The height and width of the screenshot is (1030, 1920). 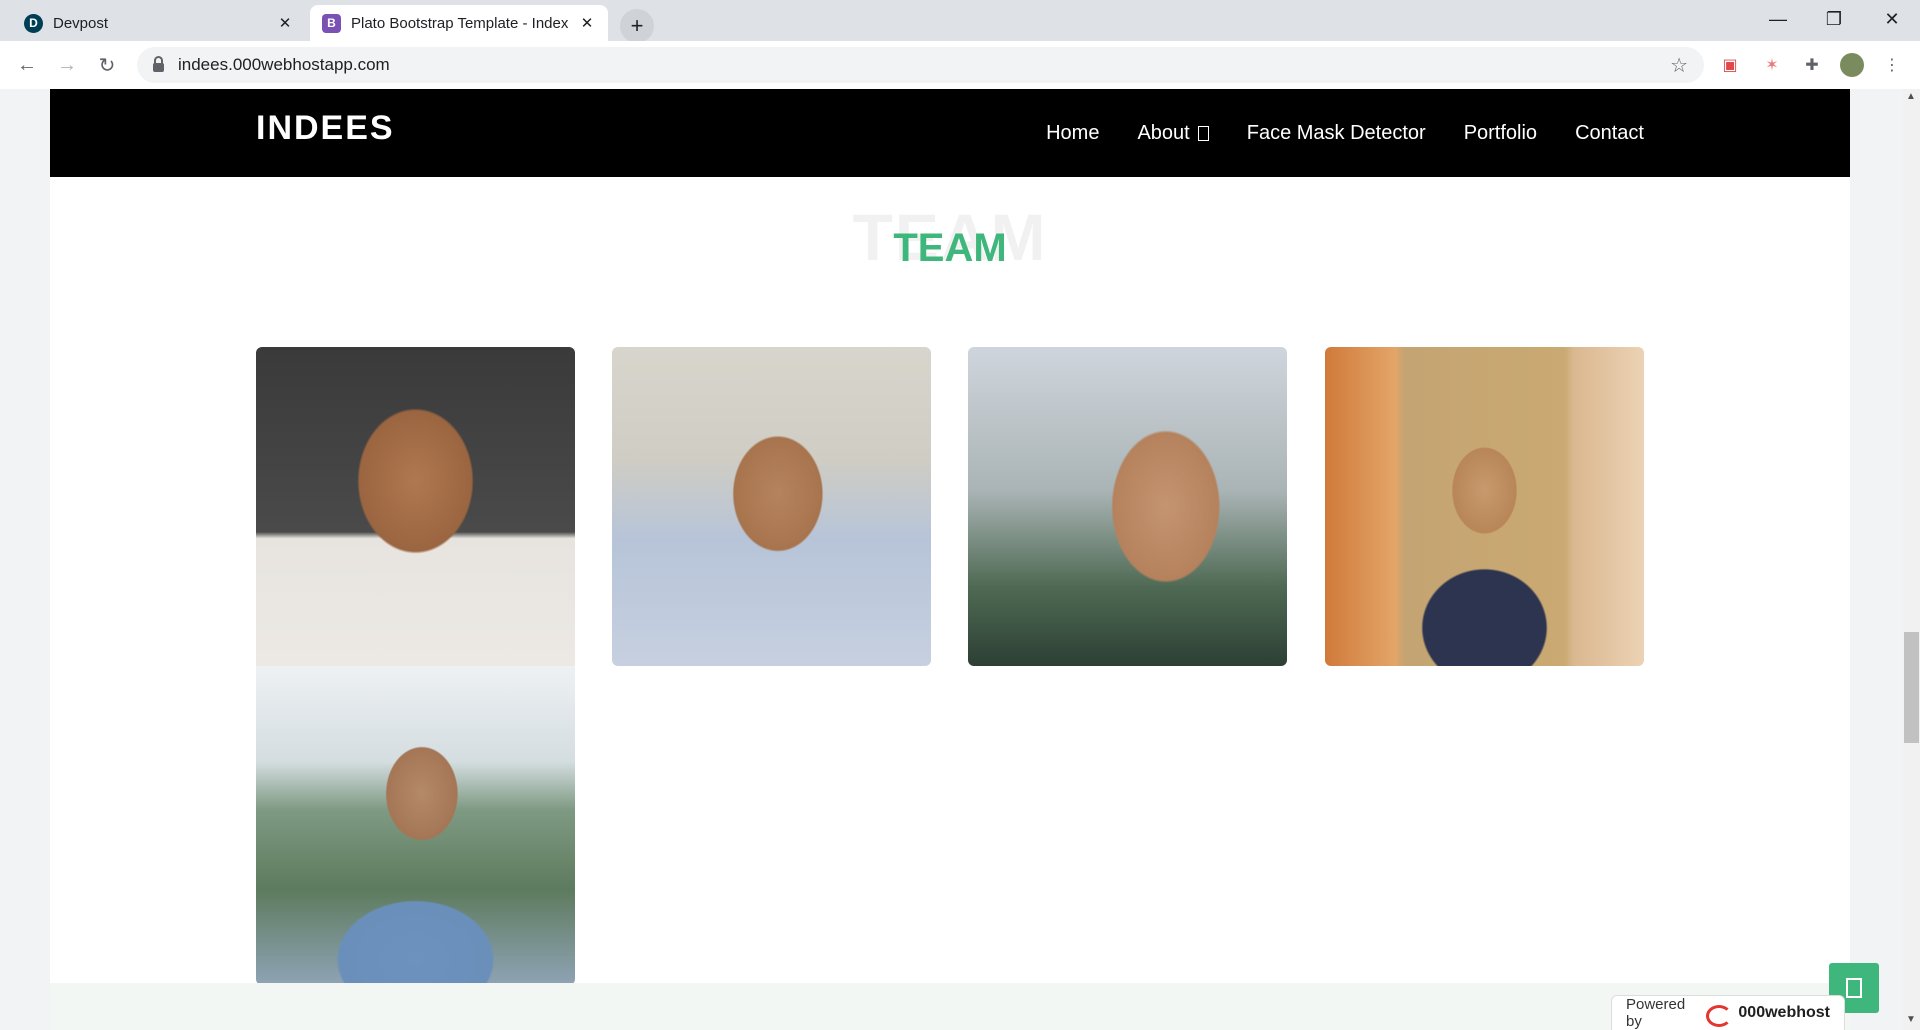 What do you see at coordinates (917, 65) in the screenshot?
I see `address-url: indees.000webhostapp.com` at bounding box center [917, 65].